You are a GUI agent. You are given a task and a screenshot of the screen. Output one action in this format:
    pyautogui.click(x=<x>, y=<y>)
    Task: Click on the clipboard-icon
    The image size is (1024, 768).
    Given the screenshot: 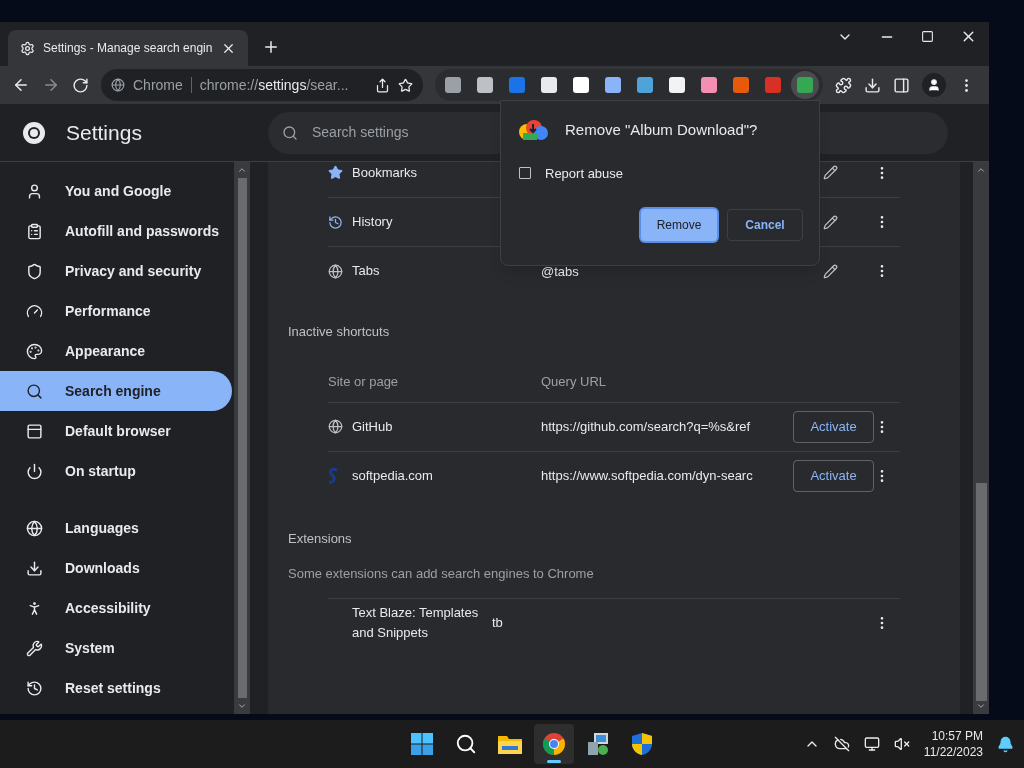 What is the action you would take?
    pyautogui.click(x=34, y=231)
    